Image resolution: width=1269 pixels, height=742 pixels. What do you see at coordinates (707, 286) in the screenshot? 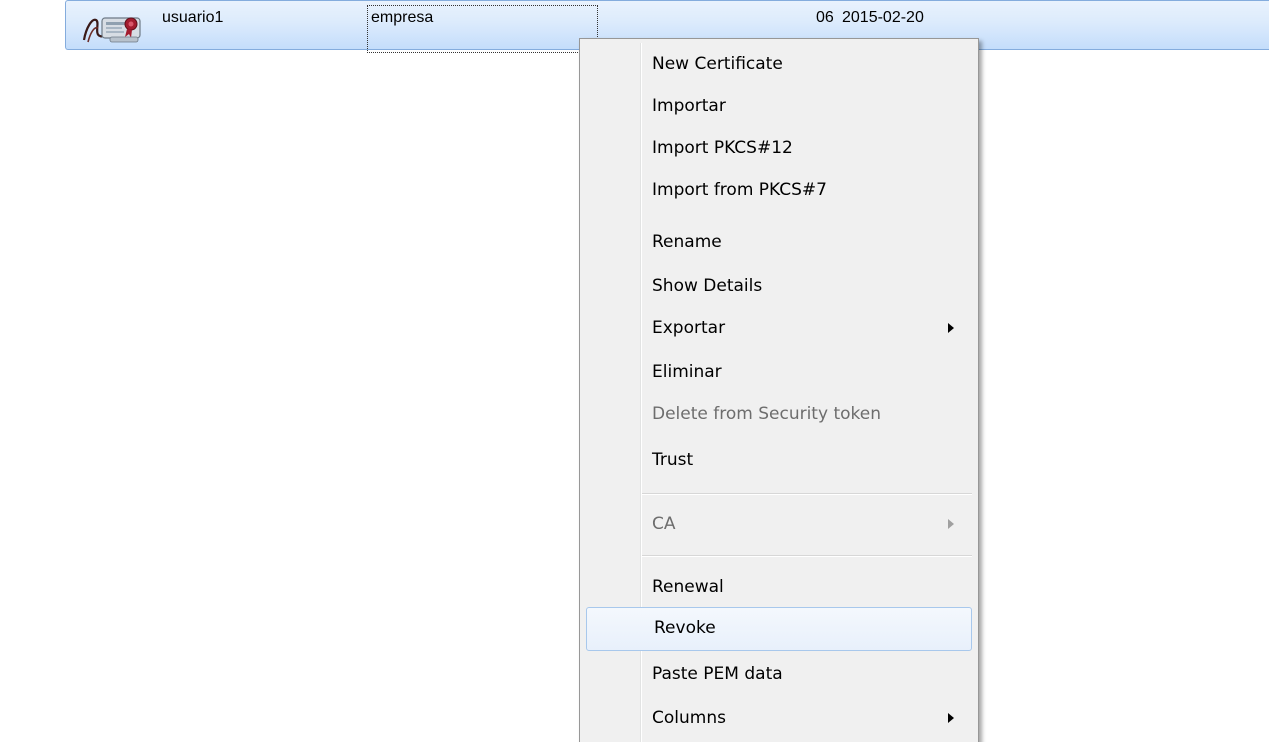
I see `menu-item-label: Show Details` at bounding box center [707, 286].